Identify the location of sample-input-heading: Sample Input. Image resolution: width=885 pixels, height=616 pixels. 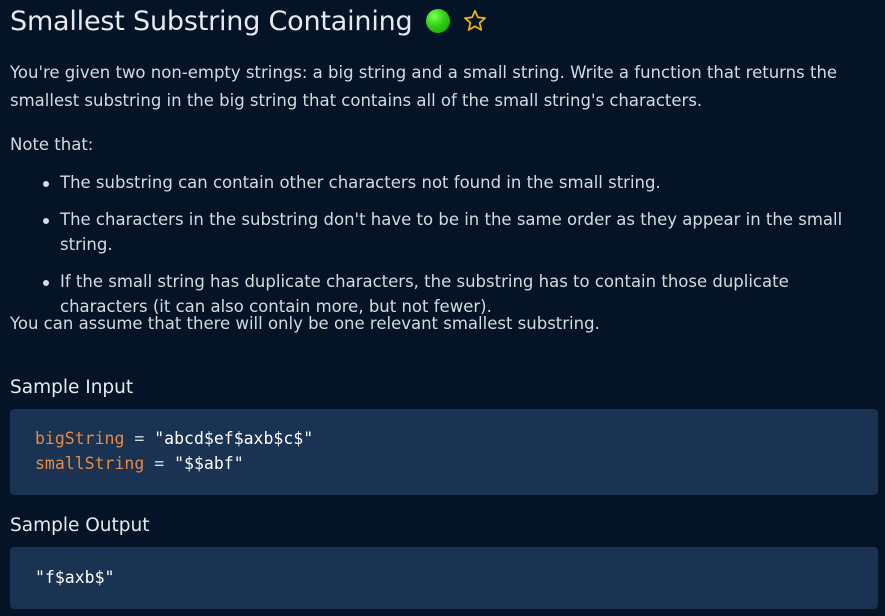
(72, 387).